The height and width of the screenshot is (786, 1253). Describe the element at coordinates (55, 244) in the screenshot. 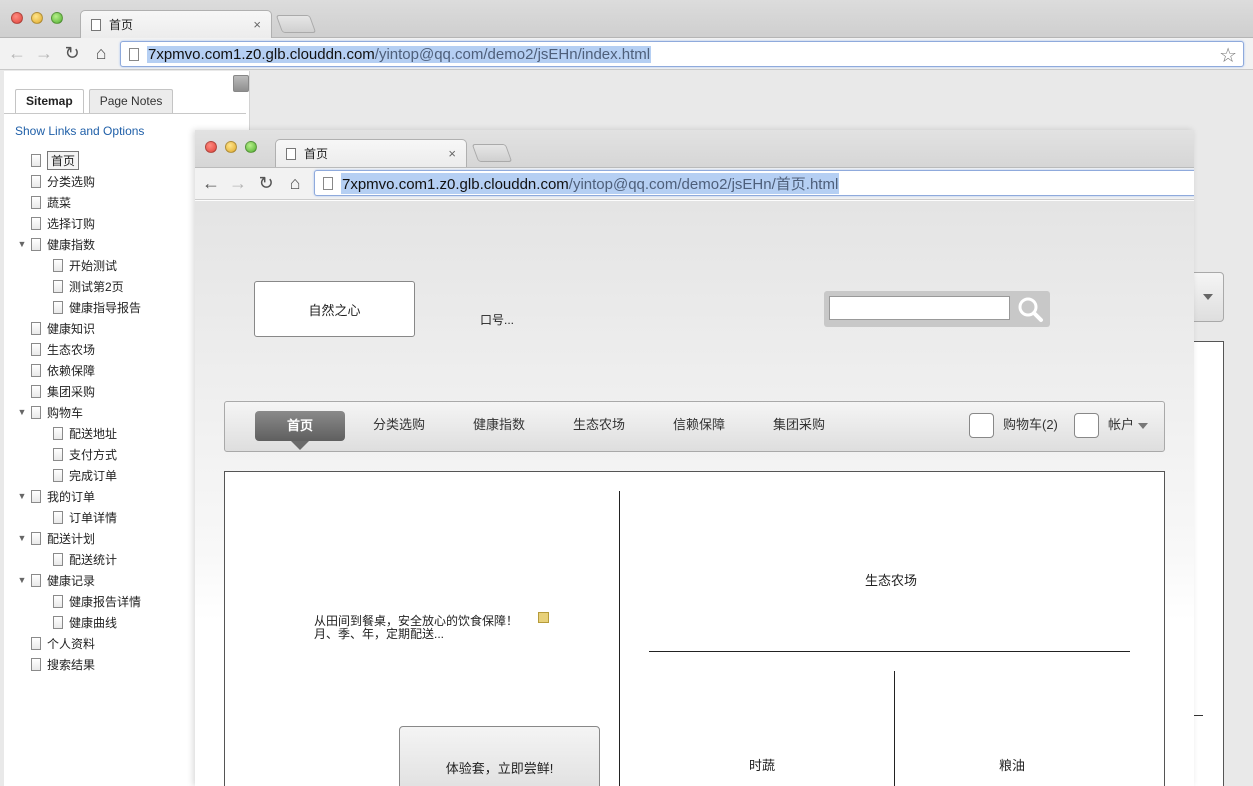

I see `sitemap-item: ▼ 健康指数` at that location.